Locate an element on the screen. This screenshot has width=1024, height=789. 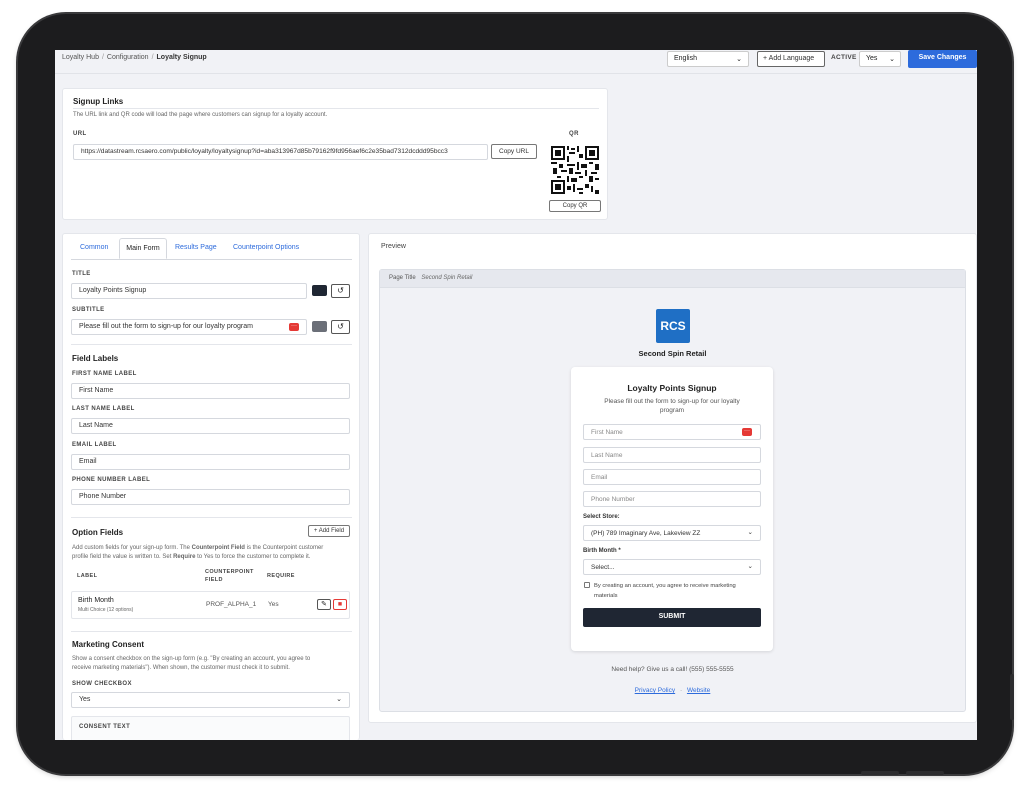
copy-url-button: Copy URL is located at coordinates (514, 151).